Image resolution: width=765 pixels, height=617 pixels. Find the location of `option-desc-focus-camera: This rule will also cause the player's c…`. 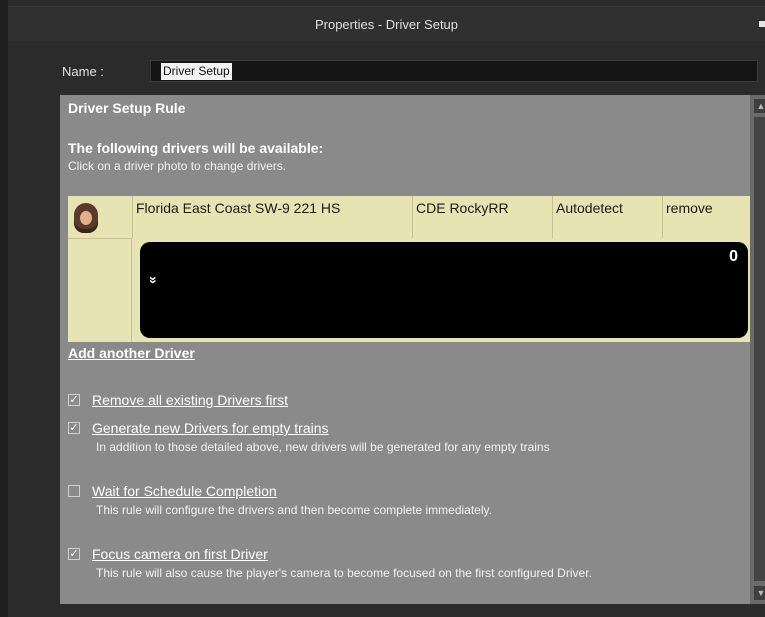

option-desc-focus-camera: This rule will also cause the player's c… is located at coordinates (344, 573).